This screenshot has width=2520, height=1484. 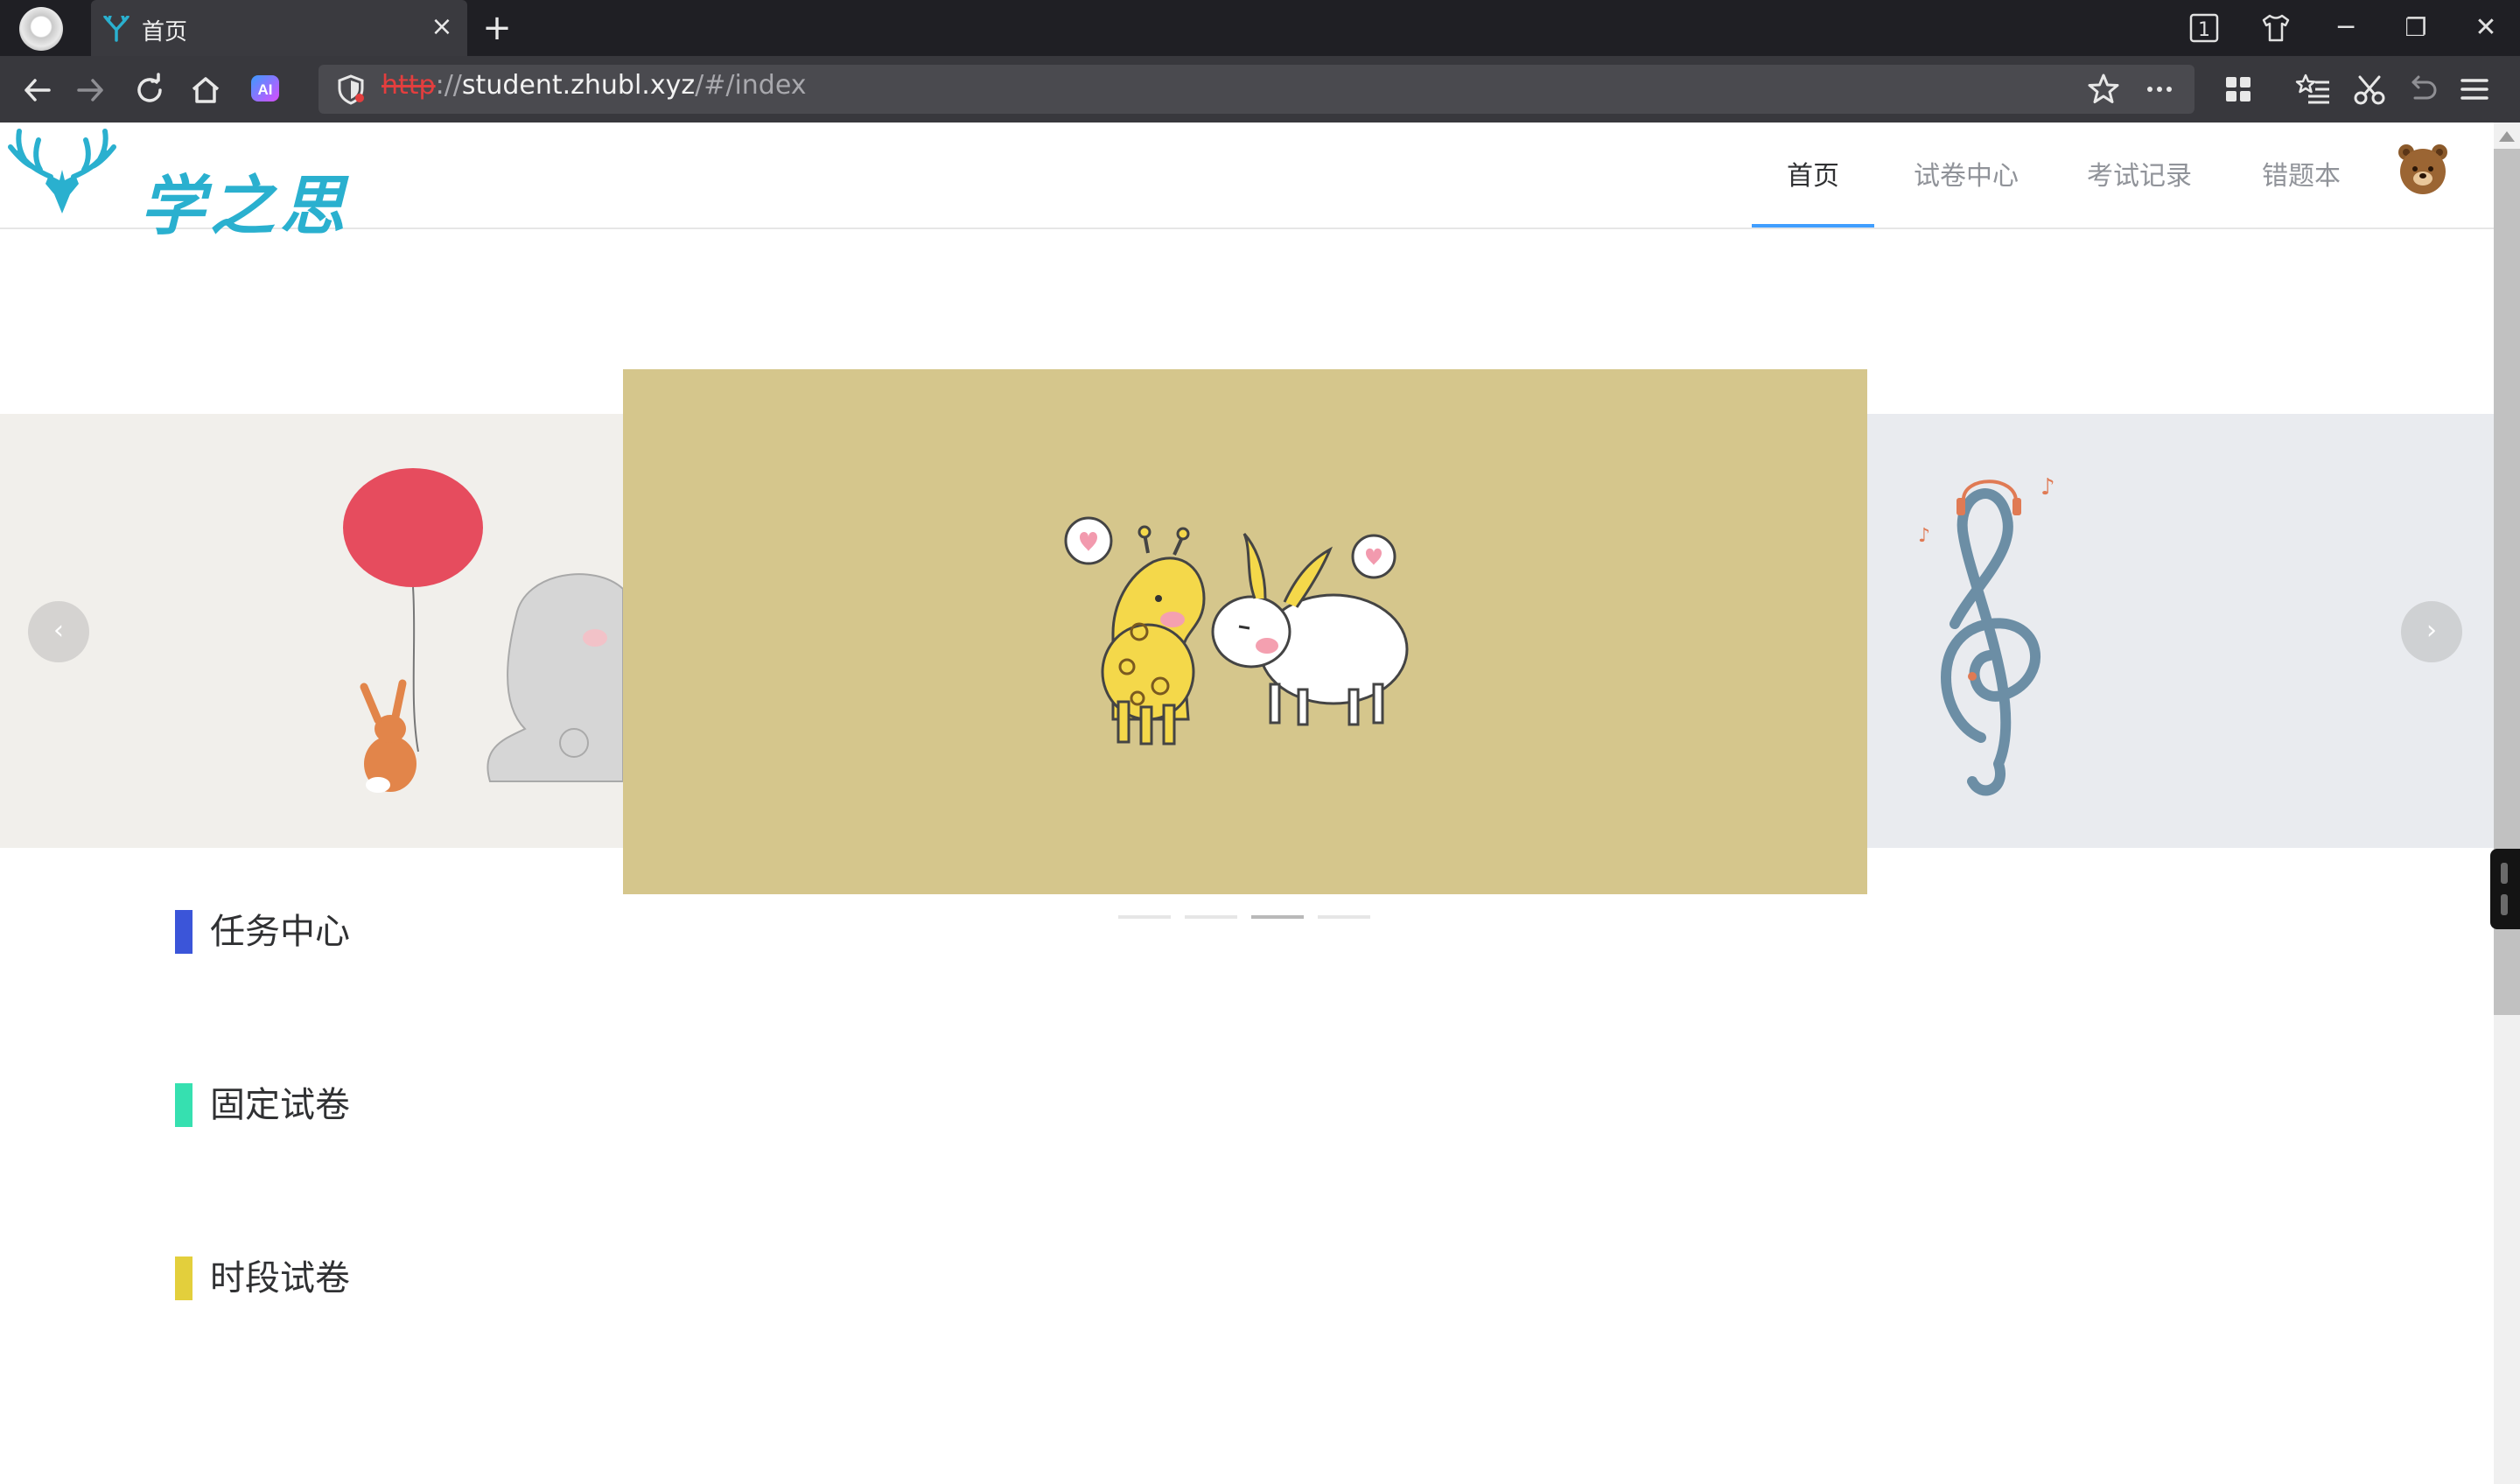 I want to click on deer-logo-icon, so click(x=62, y=172).